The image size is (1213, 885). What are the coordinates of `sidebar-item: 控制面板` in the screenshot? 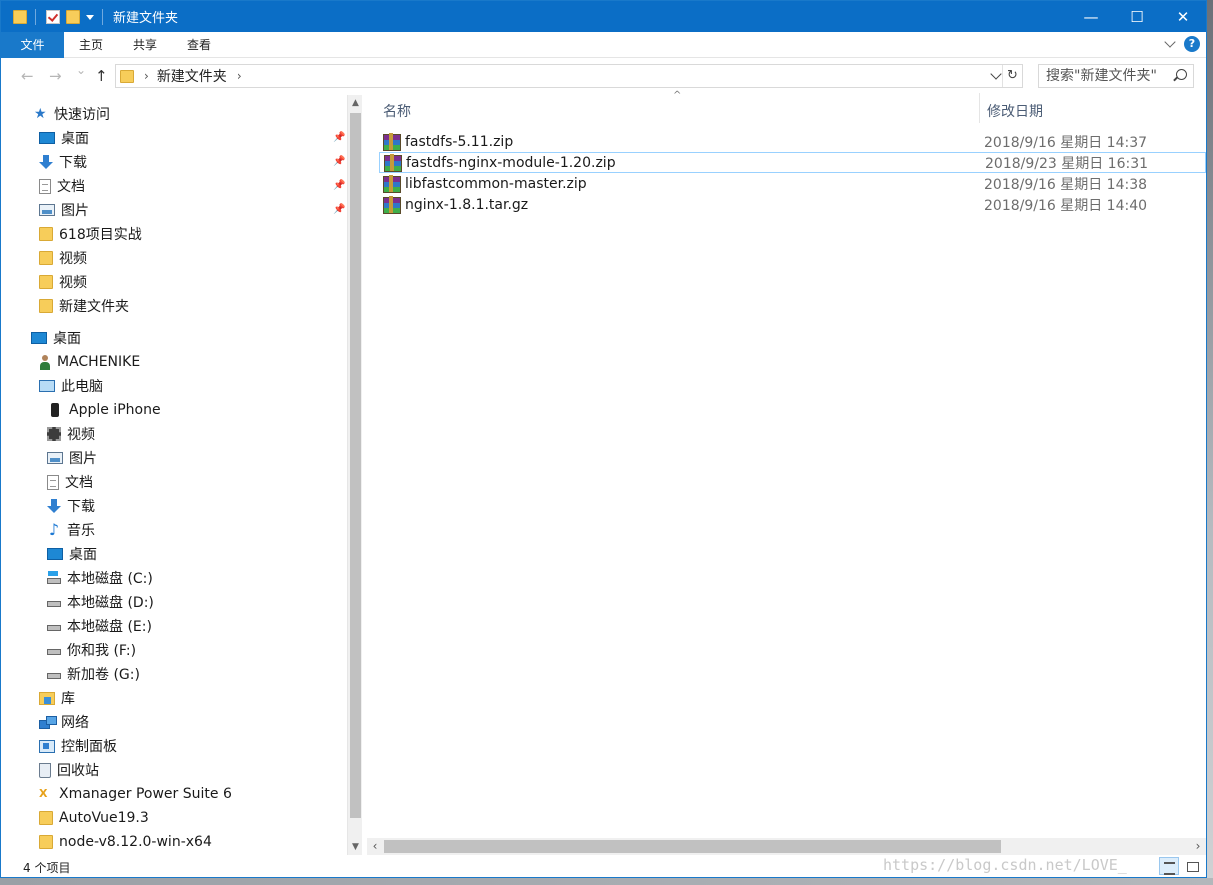 It's located at (78, 746).